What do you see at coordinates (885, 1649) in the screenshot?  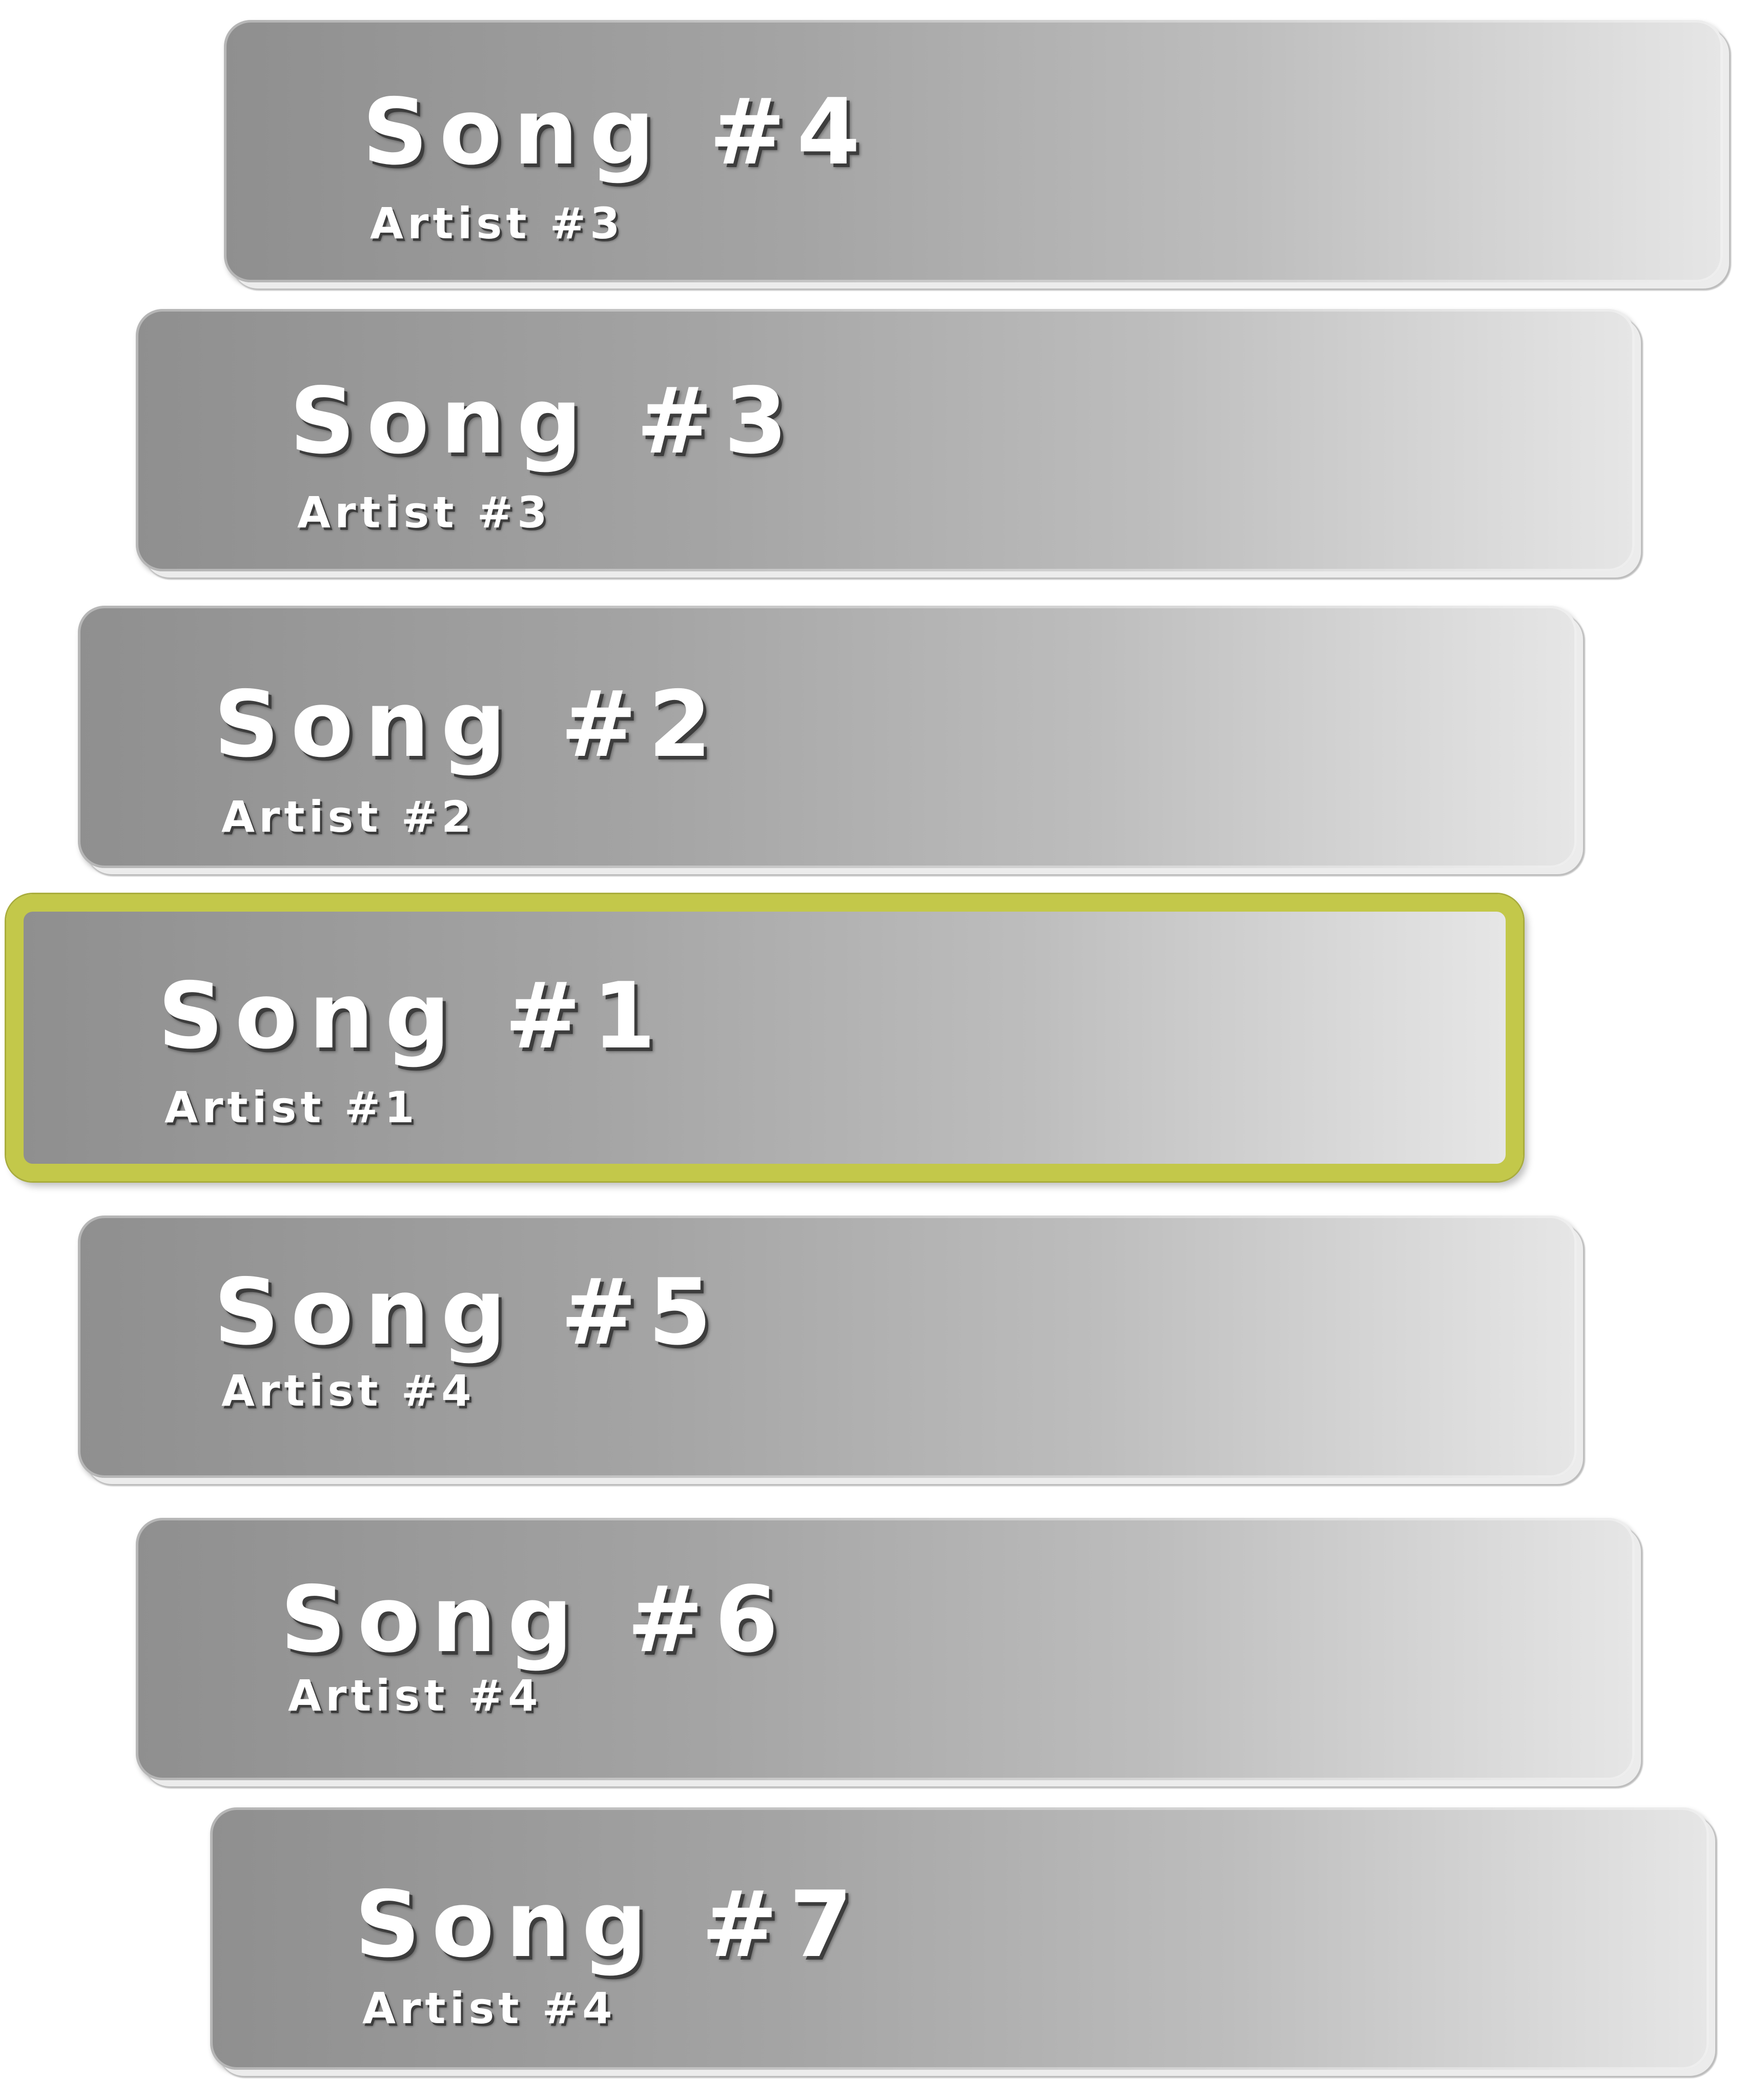 I see `song-item-6: Song #6 Artist #4` at bounding box center [885, 1649].